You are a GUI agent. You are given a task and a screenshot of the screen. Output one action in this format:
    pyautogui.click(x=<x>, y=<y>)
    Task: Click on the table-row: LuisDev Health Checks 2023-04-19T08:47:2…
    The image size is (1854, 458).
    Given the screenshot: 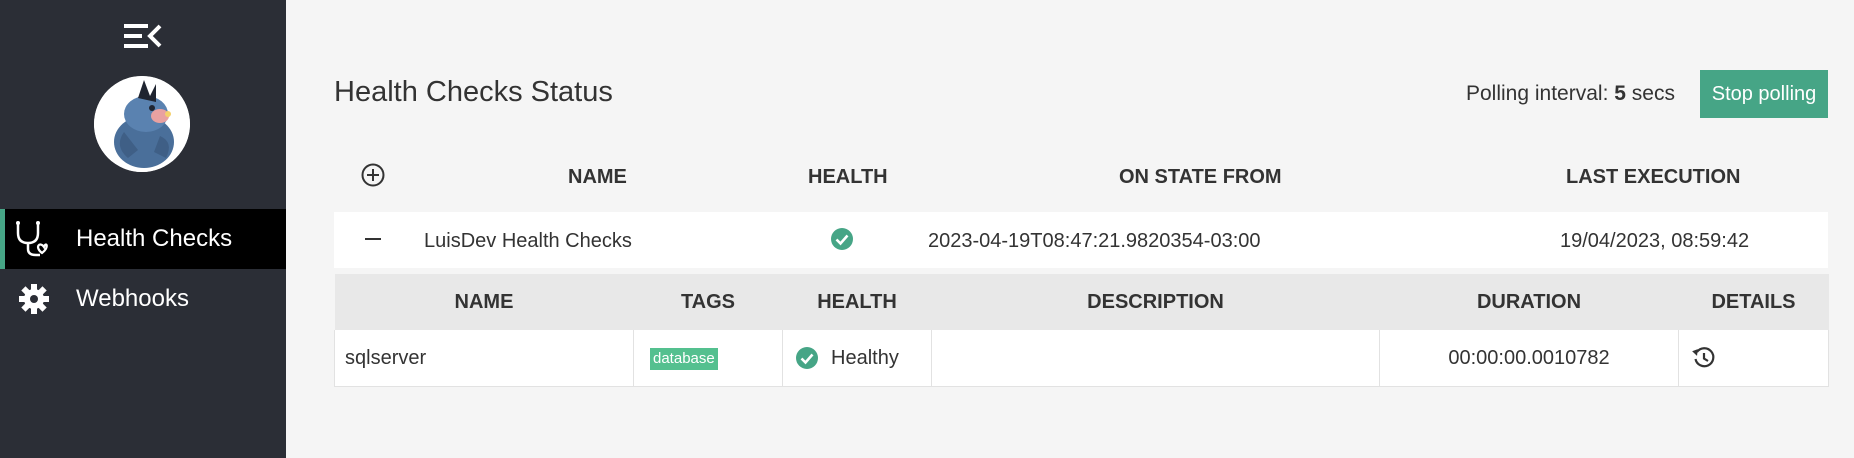 What is the action you would take?
    pyautogui.click(x=1081, y=240)
    